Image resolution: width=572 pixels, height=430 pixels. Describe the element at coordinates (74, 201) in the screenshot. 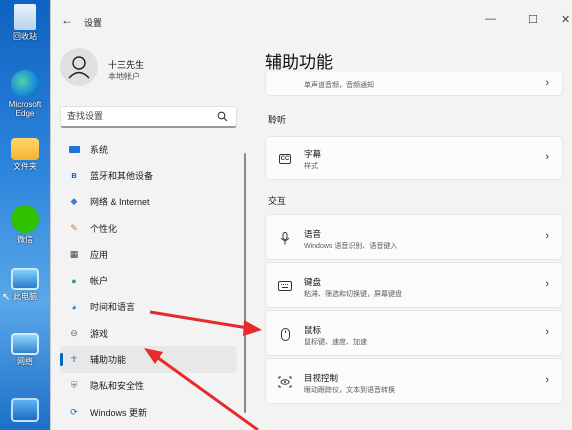

I see `wifi-icon: ◆` at that location.